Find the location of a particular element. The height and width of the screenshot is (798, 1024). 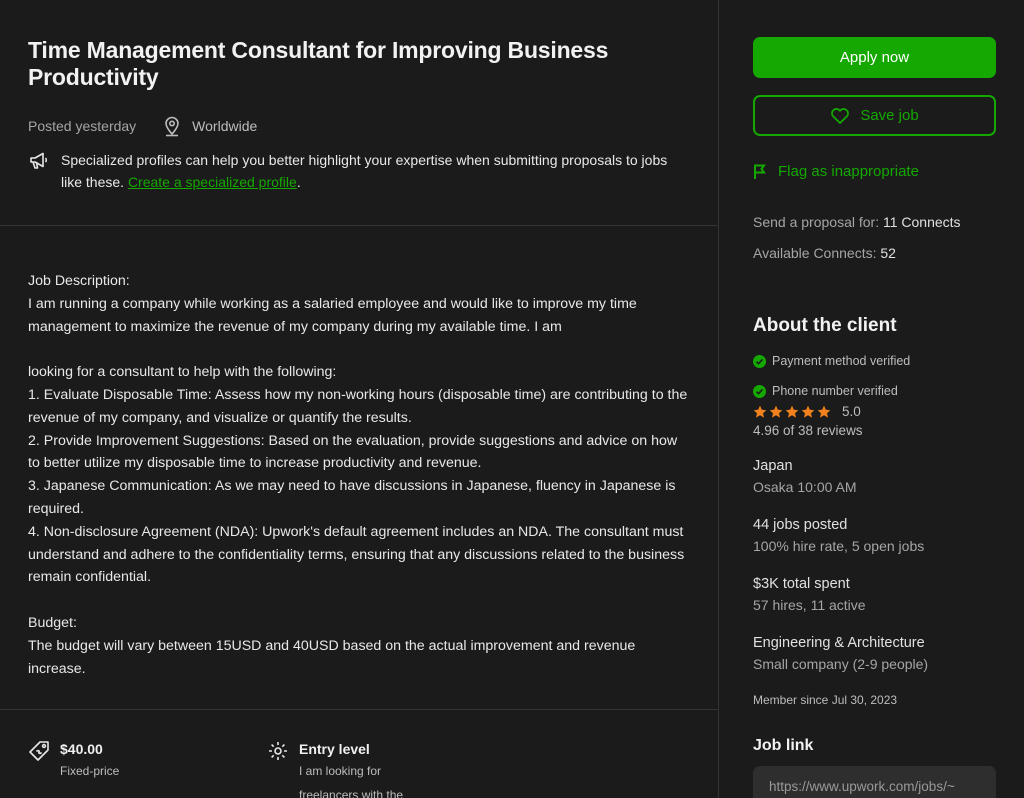

apply-now-button: Apply now is located at coordinates (874, 57).